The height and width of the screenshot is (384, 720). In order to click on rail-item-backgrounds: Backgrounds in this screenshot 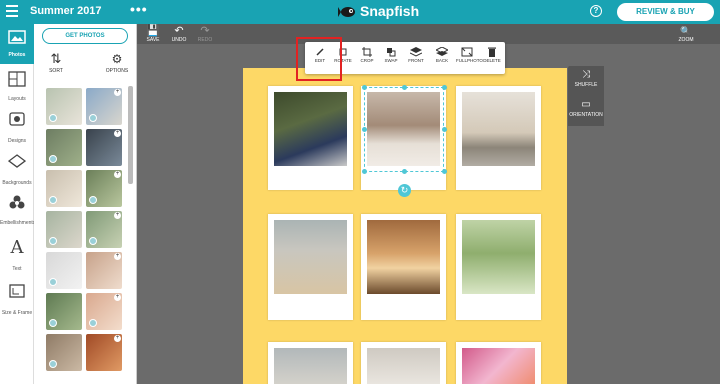, I will do `click(17, 171)`.